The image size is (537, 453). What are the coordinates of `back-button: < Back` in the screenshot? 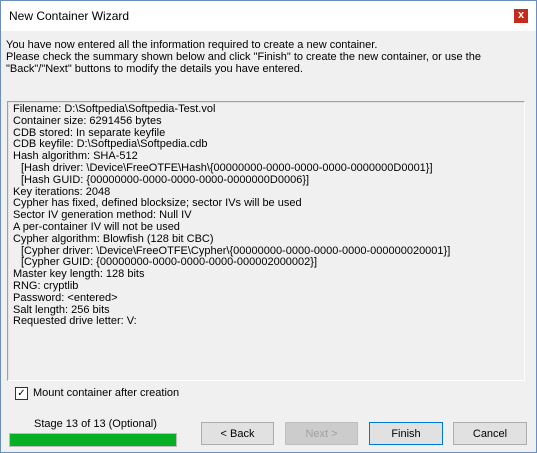 It's located at (237, 433).